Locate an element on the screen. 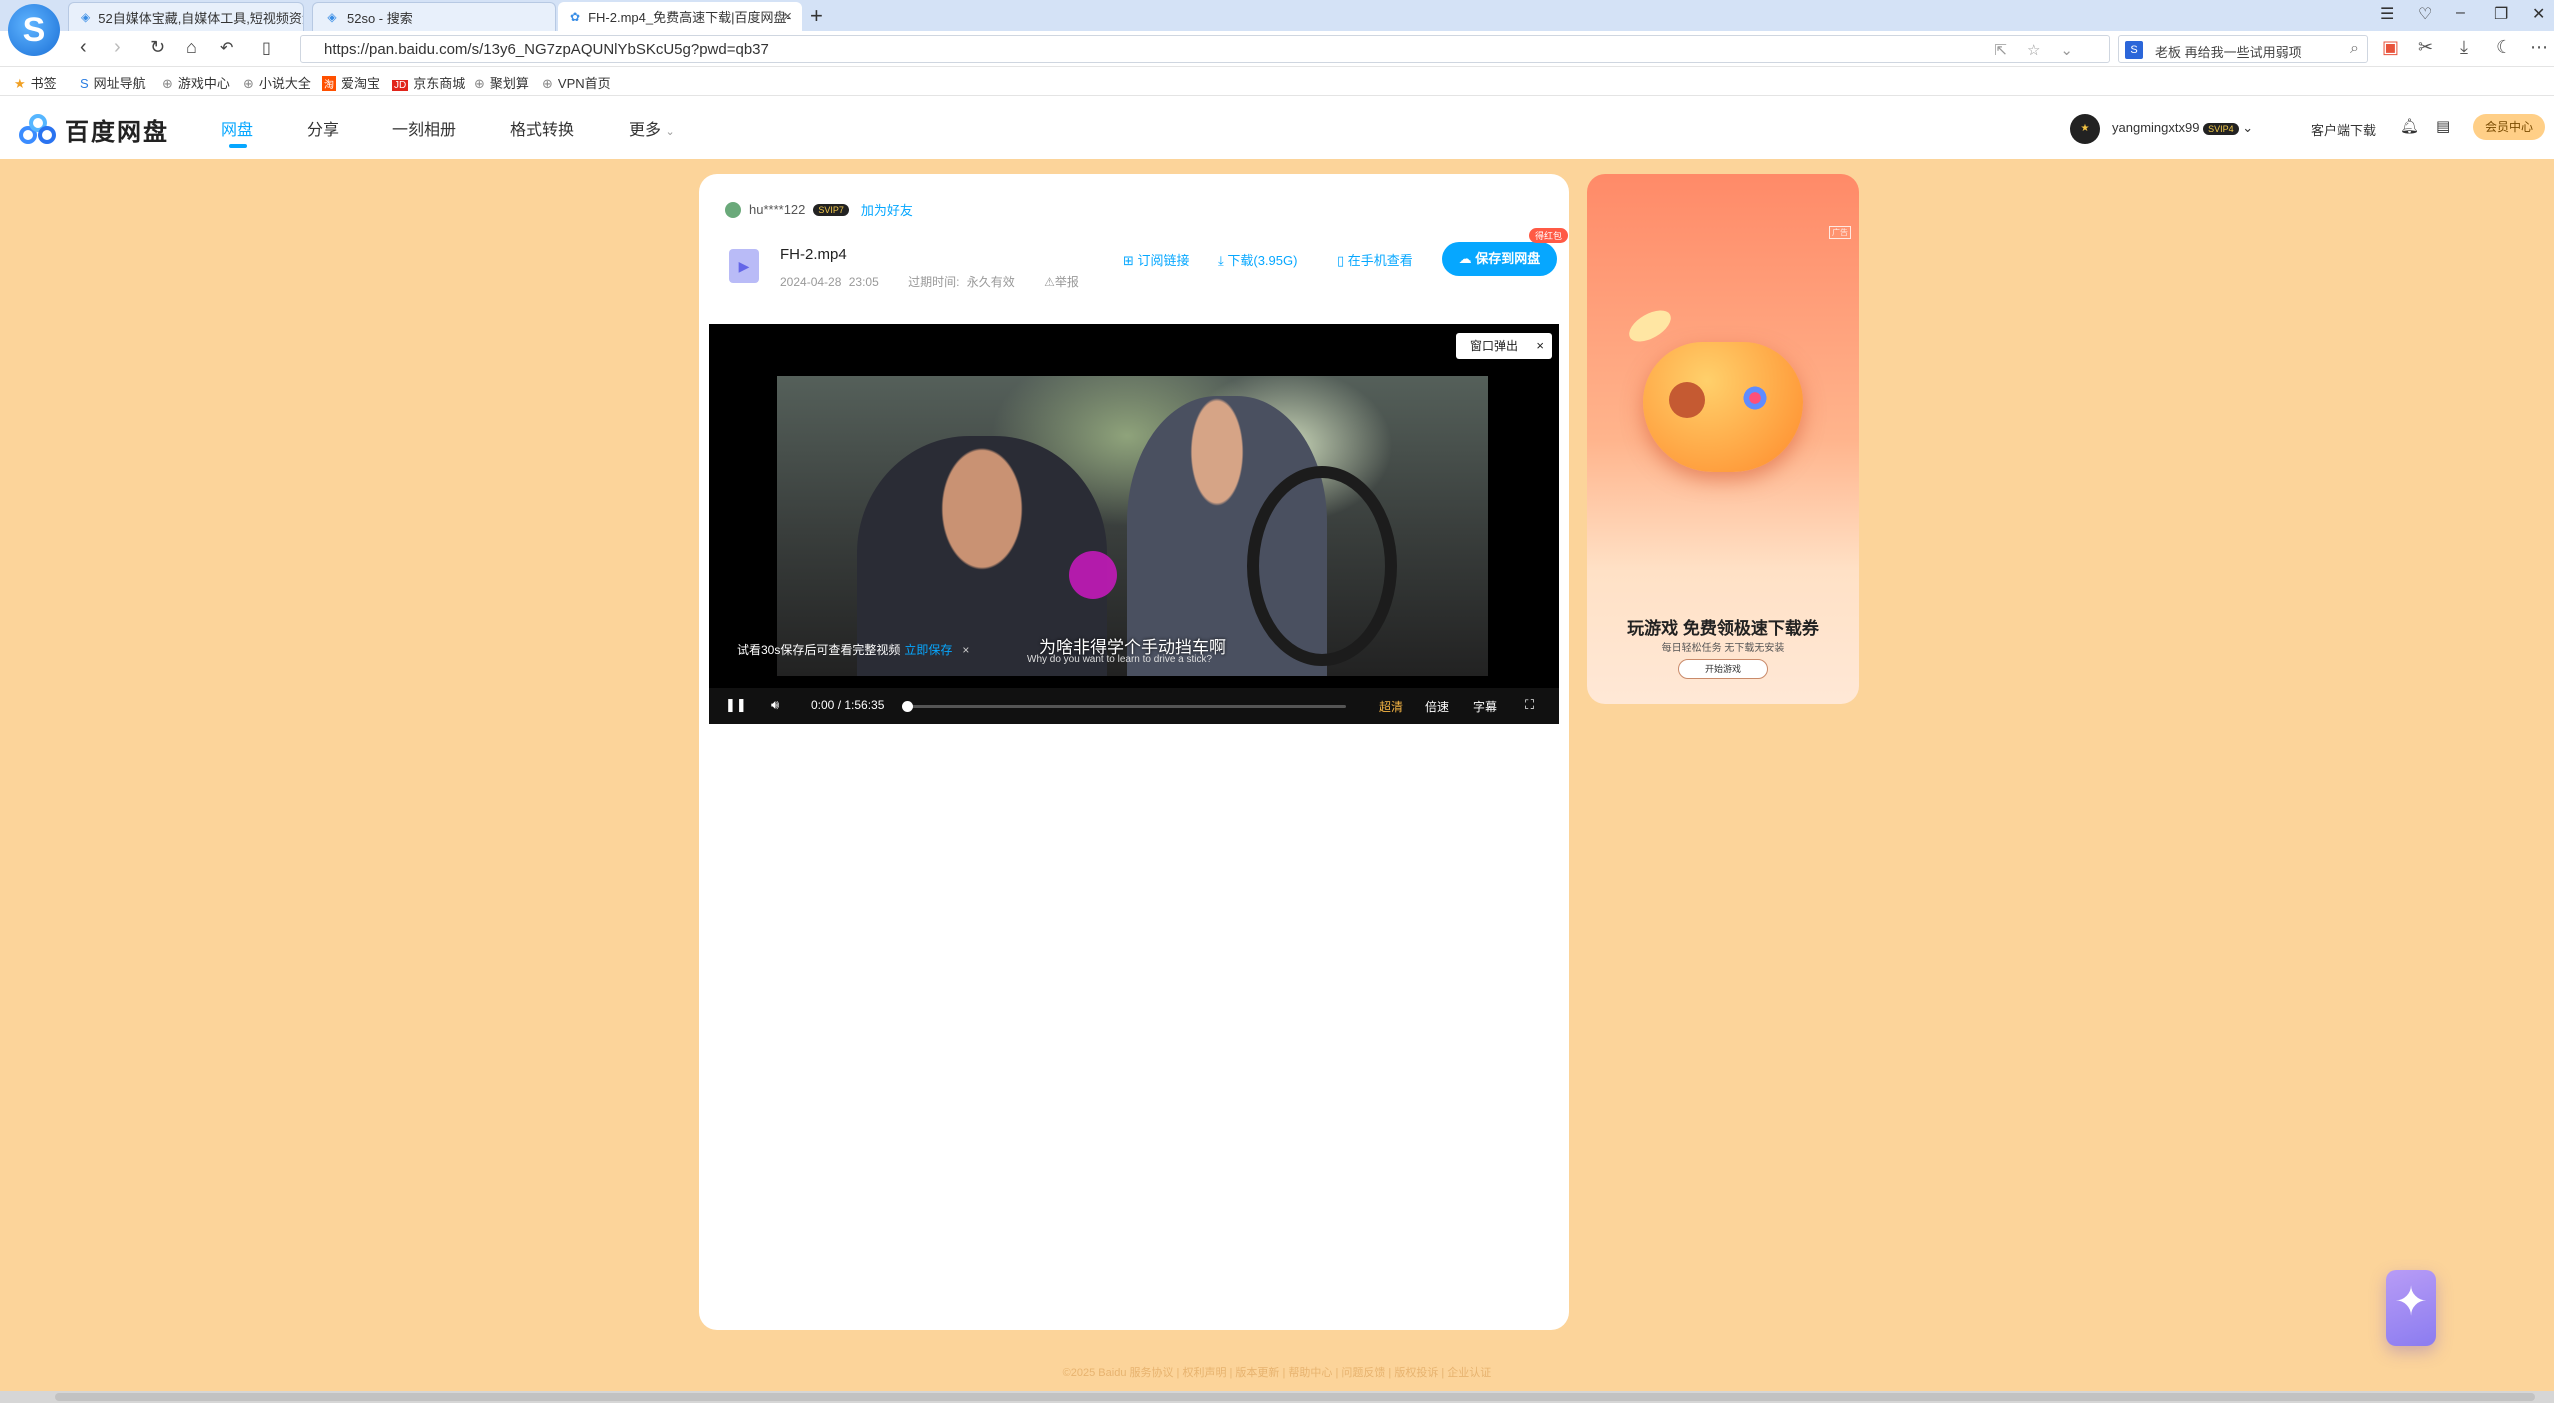 Image resolution: width=2554 pixels, height=1403 pixels. search-icon: ⌕ is located at coordinates (2354, 49).